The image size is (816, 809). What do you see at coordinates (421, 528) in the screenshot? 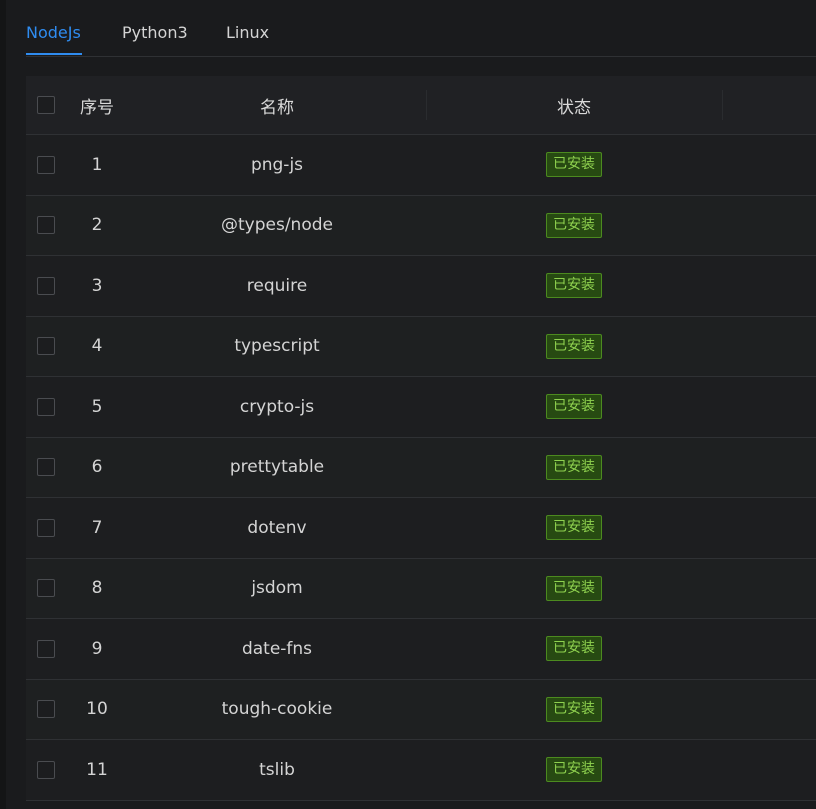
I see `table-row: 7 dotenv 已安装` at bounding box center [421, 528].